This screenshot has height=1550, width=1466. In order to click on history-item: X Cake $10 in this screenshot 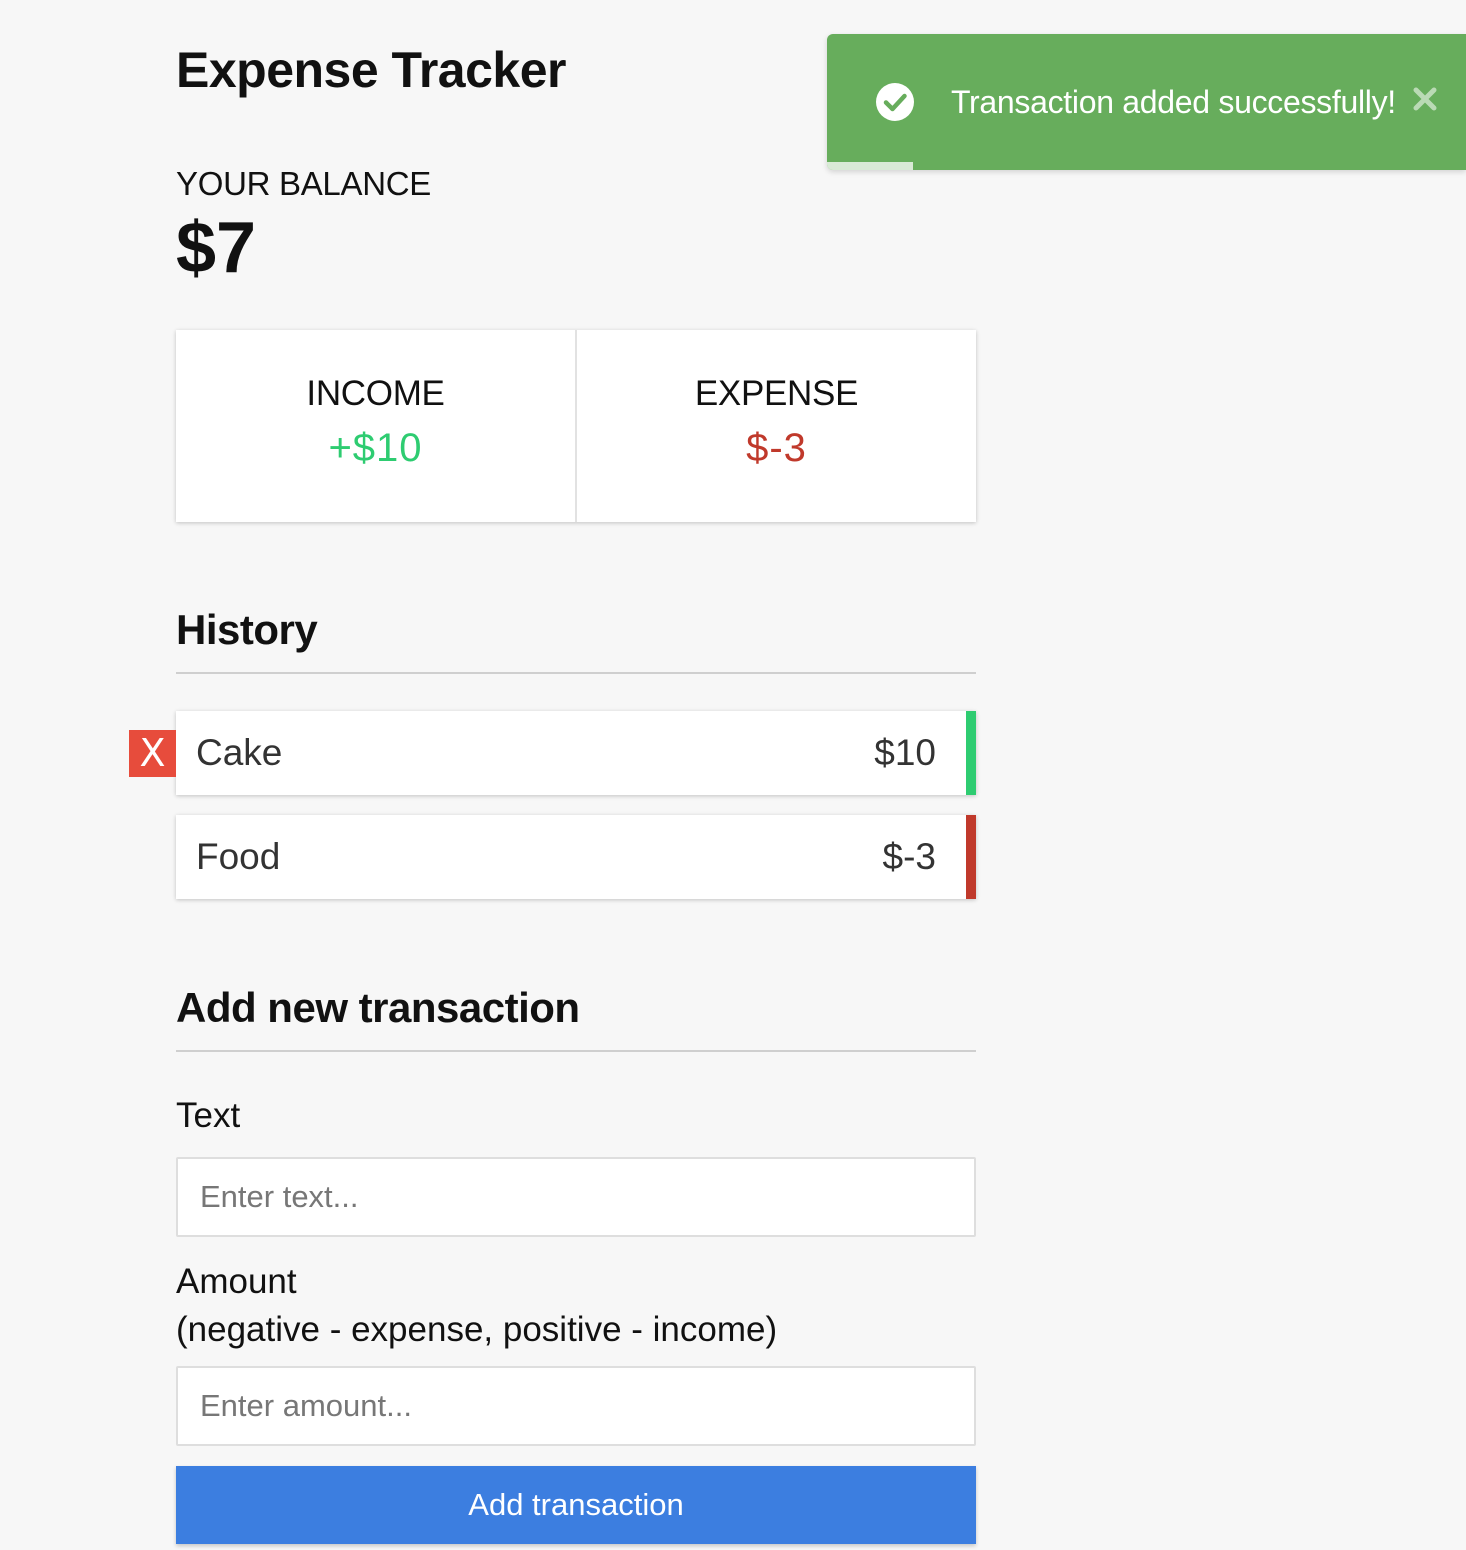, I will do `click(552, 753)`.